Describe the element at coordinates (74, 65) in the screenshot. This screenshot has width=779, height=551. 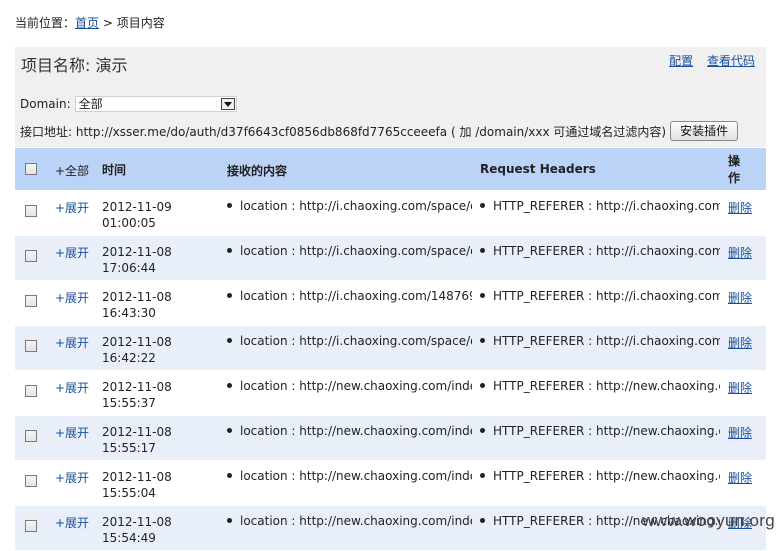
I see `project-title: 项目名称: 演示` at that location.